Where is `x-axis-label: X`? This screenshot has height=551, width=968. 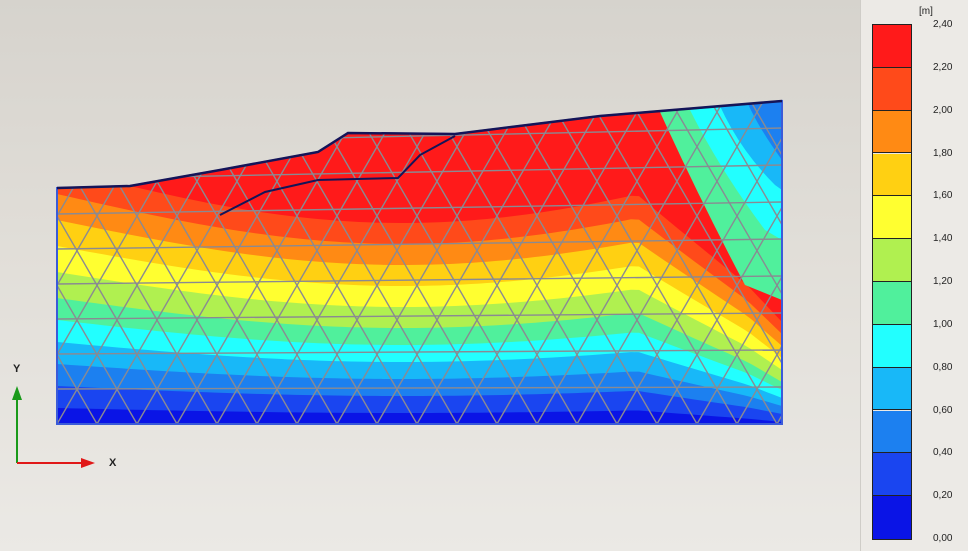 x-axis-label: X is located at coordinates (113, 463).